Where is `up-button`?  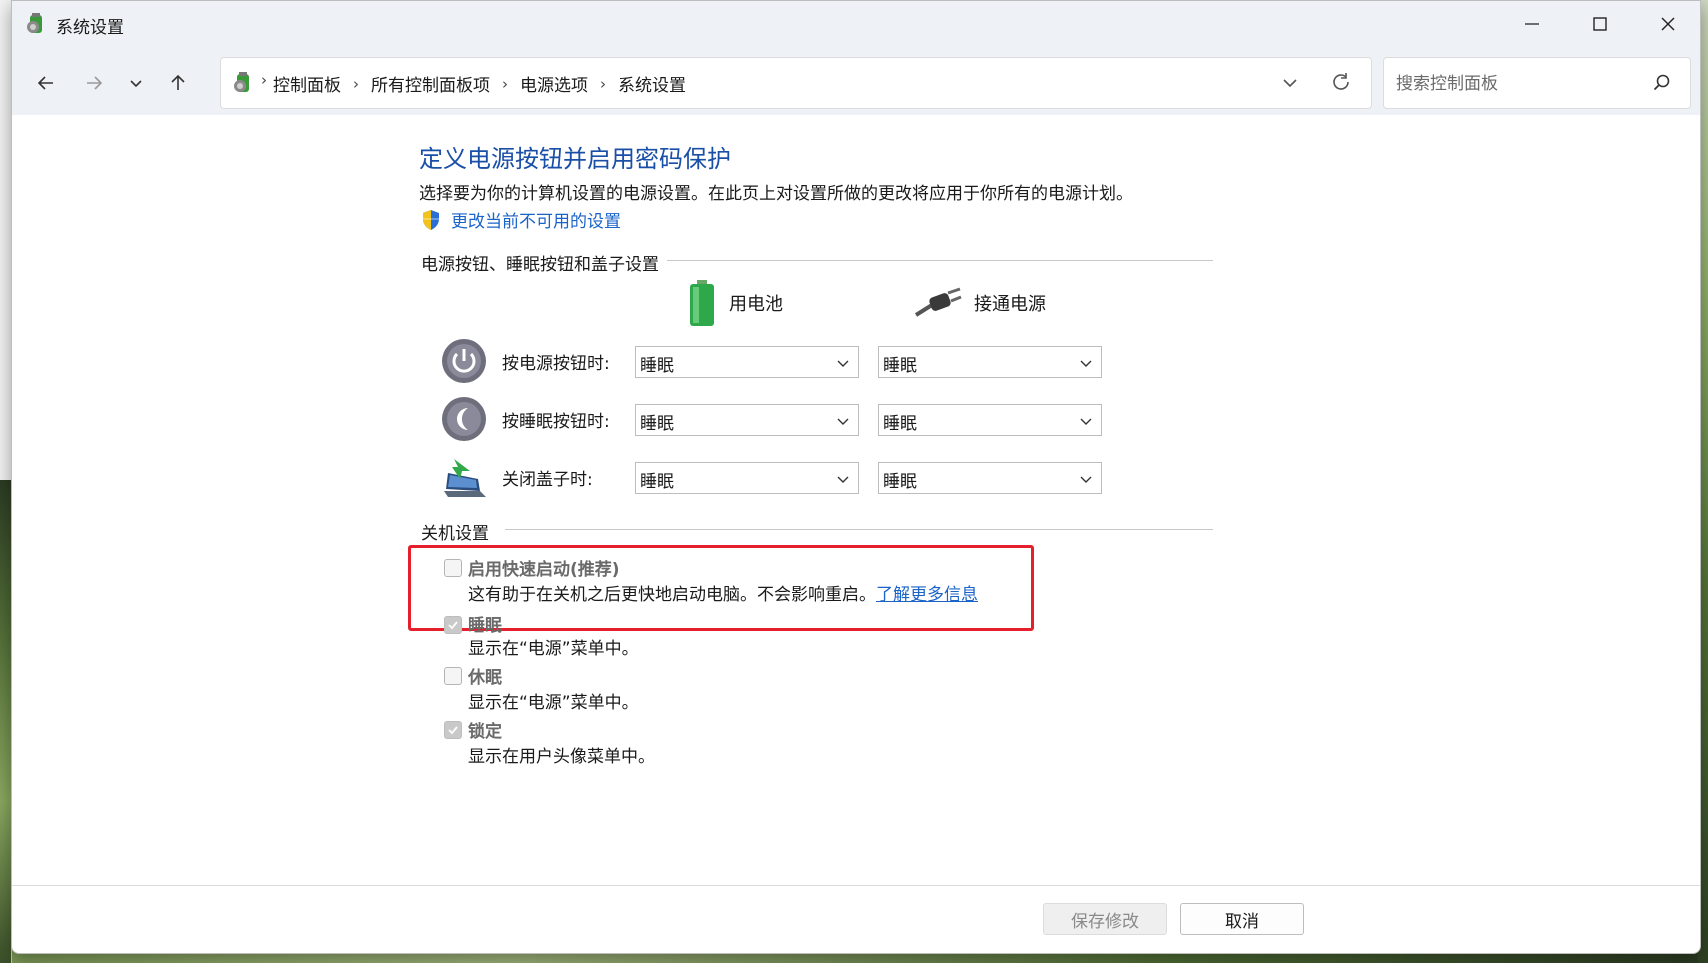 up-button is located at coordinates (178, 83).